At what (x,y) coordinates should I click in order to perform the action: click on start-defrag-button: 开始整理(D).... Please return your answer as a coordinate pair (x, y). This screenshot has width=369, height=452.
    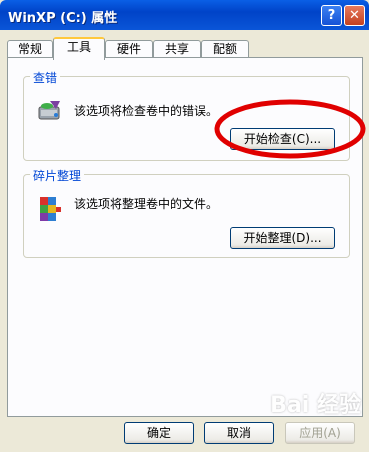
    Looking at the image, I should click on (282, 238).